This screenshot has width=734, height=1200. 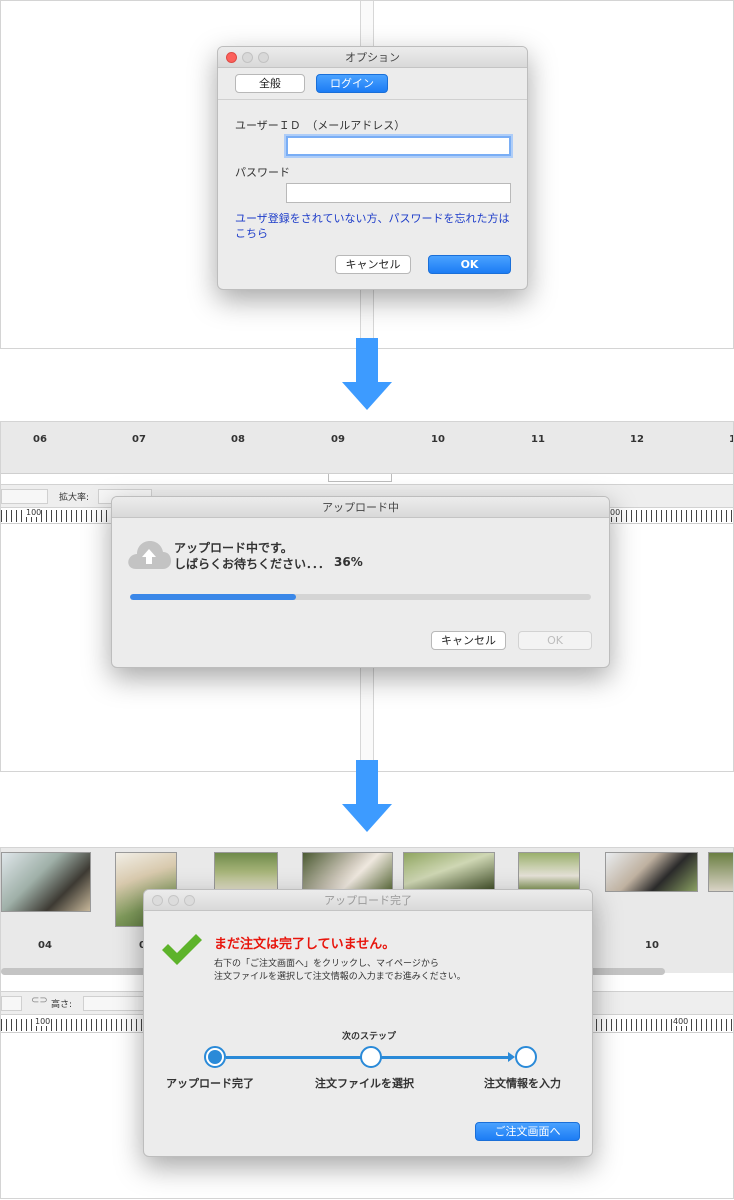 I want to click on ruler-label: 00, so click(x=615, y=512).